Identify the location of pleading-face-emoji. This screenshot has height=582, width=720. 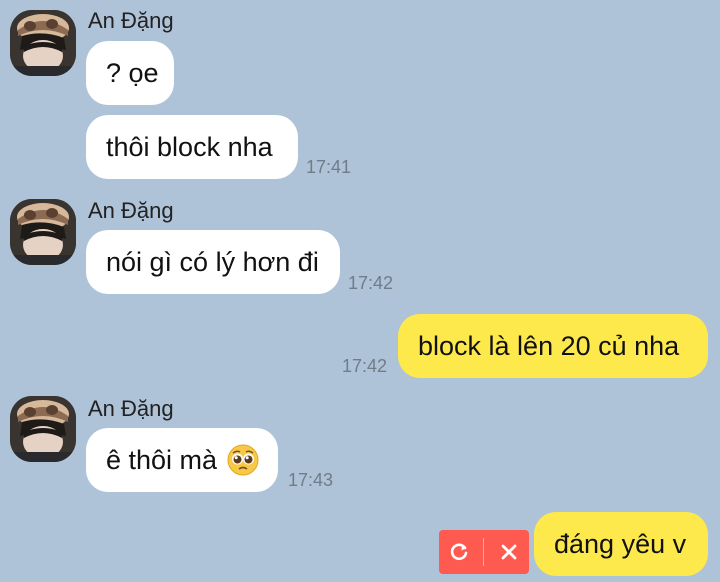
(243, 460).